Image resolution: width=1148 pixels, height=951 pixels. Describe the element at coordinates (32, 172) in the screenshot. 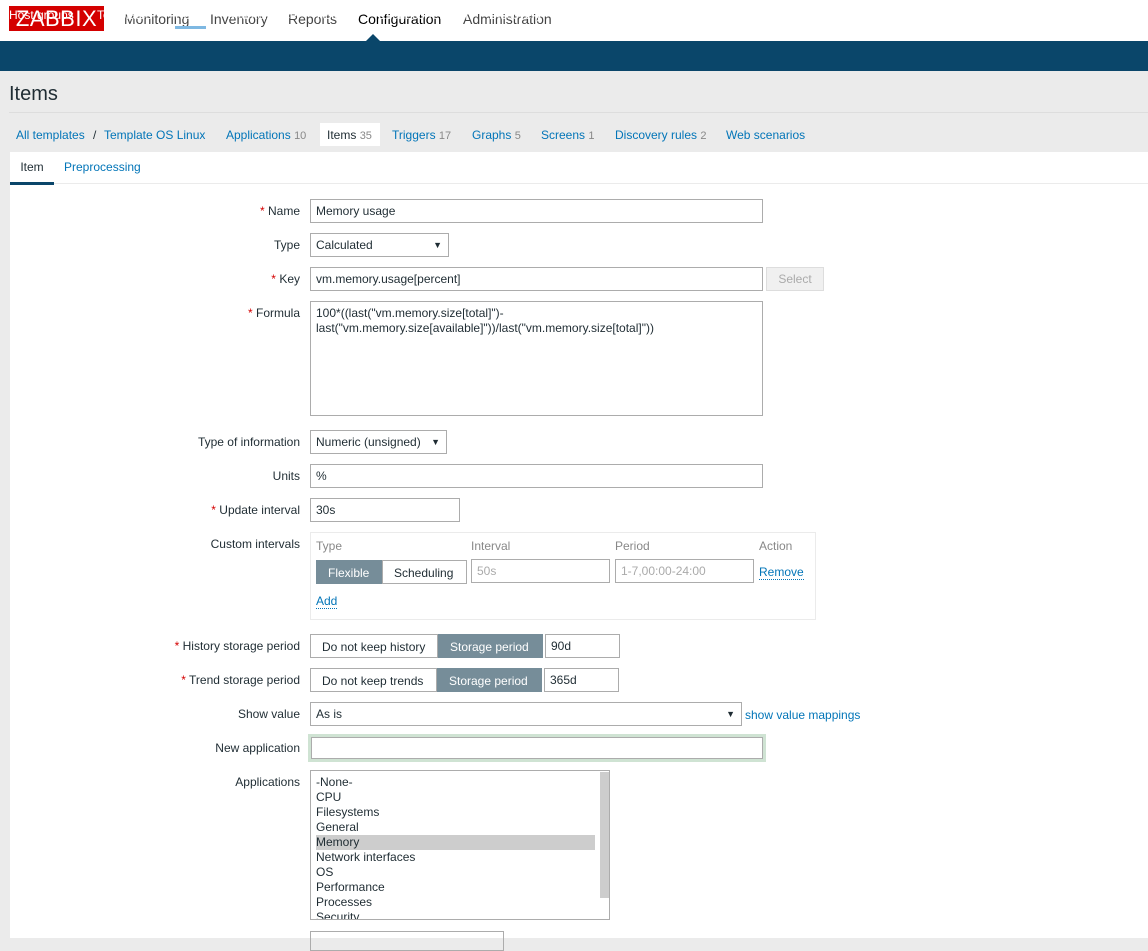

I see `tab-item: Item` at that location.